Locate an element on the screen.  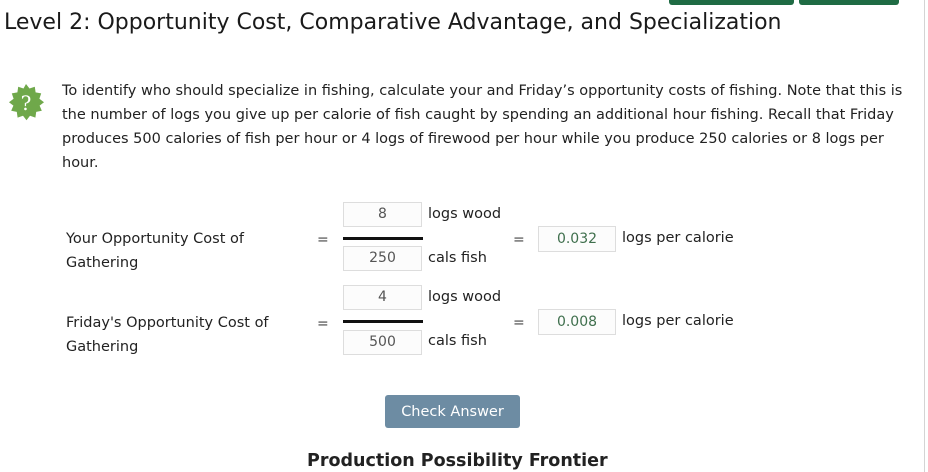
check-answer-button: Check Answer is located at coordinates (452, 411).